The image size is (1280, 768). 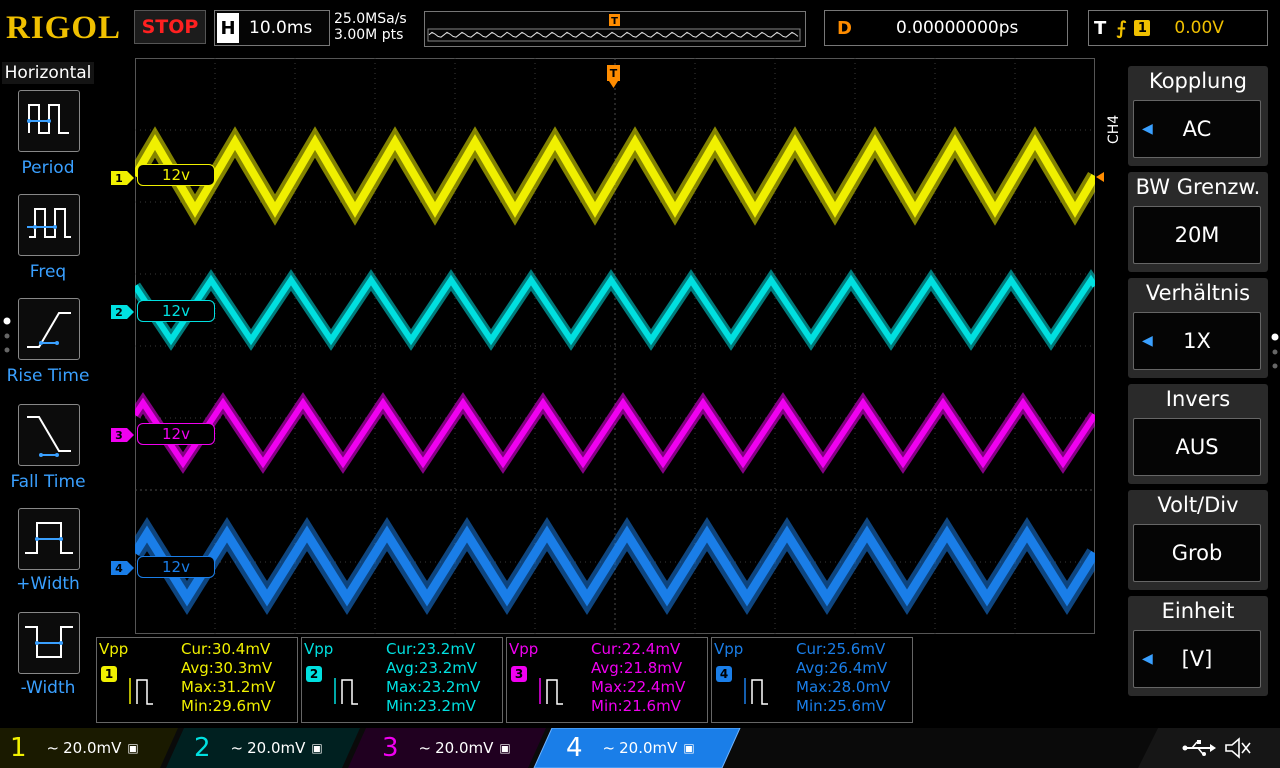 I want to click on trigger-marker-icon: T, so click(x=613, y=76).